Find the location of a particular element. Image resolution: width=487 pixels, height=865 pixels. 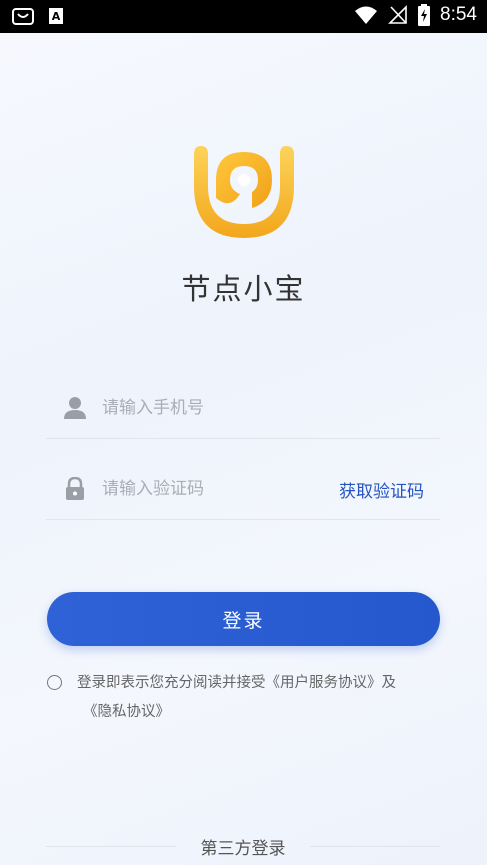

battery-charging-icon is located at coordinates (424, 15).